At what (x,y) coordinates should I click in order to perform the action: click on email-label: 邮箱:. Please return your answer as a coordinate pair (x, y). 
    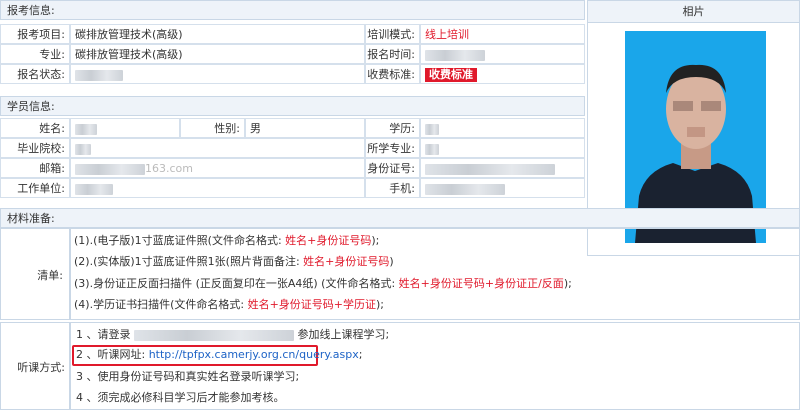
    Looking at the image, I should click on (35, 168).